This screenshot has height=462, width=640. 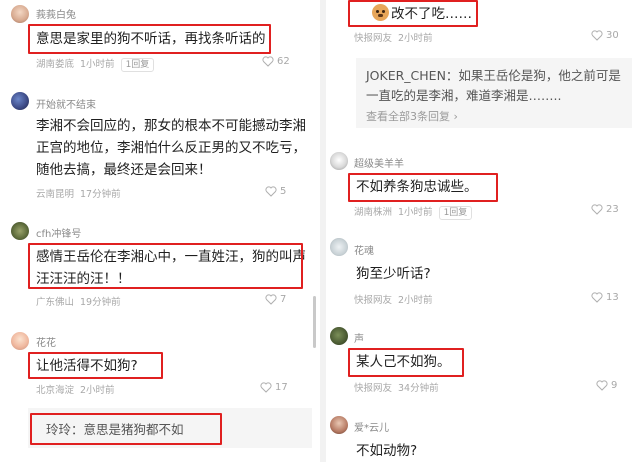 I want to click on dog-emoji-icon, so click(x=380, y=12).